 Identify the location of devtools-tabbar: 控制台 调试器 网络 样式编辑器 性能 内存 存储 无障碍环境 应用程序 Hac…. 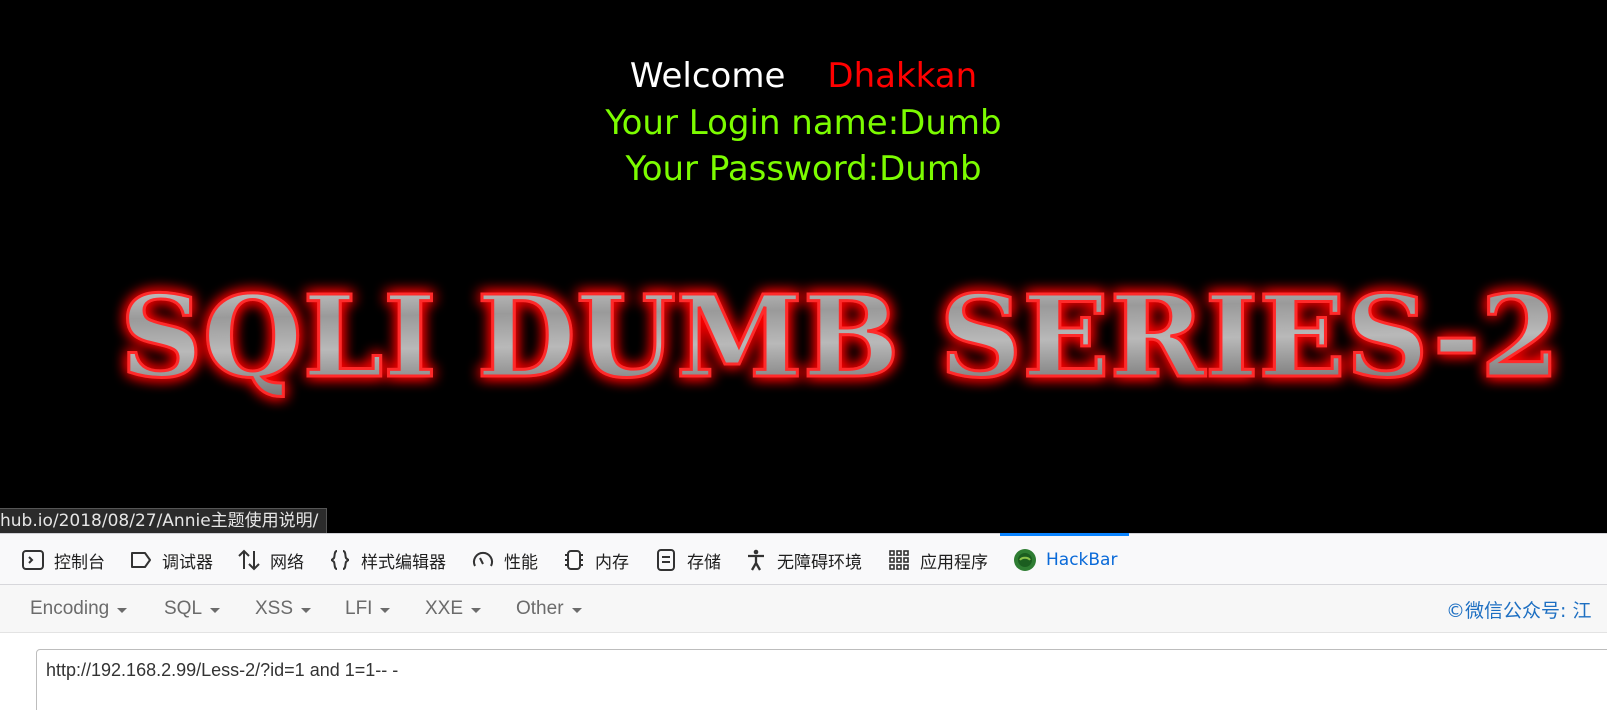
(803, 559).